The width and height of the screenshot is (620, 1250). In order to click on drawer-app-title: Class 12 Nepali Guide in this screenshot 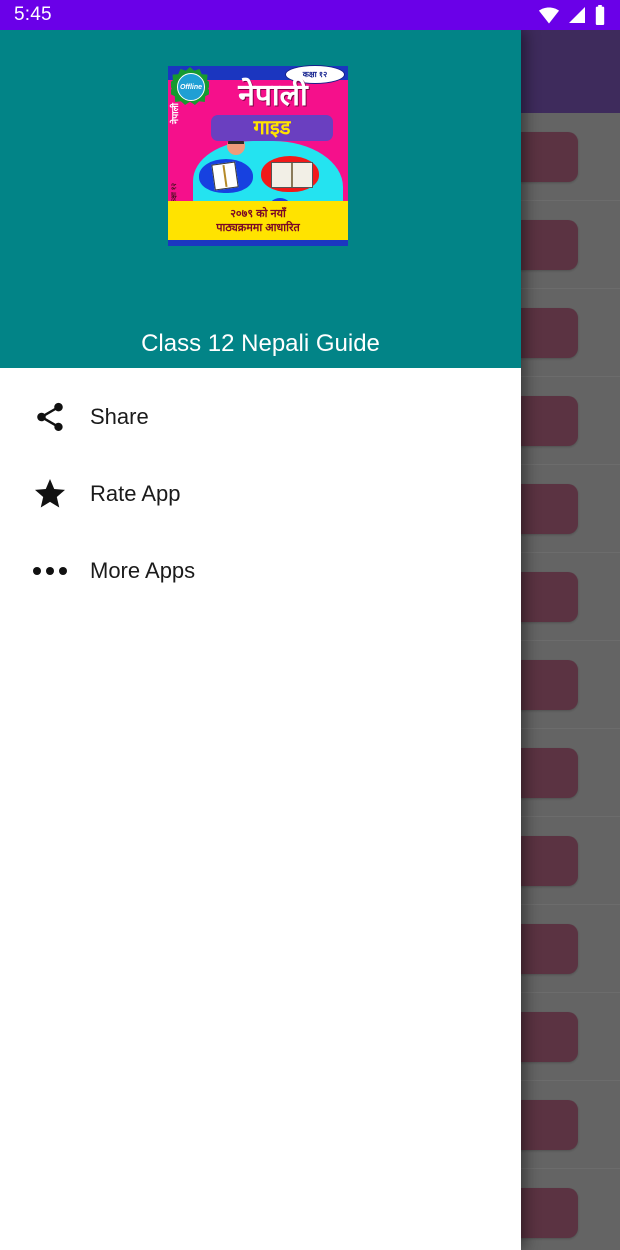, I will do `click(260, 343)`.